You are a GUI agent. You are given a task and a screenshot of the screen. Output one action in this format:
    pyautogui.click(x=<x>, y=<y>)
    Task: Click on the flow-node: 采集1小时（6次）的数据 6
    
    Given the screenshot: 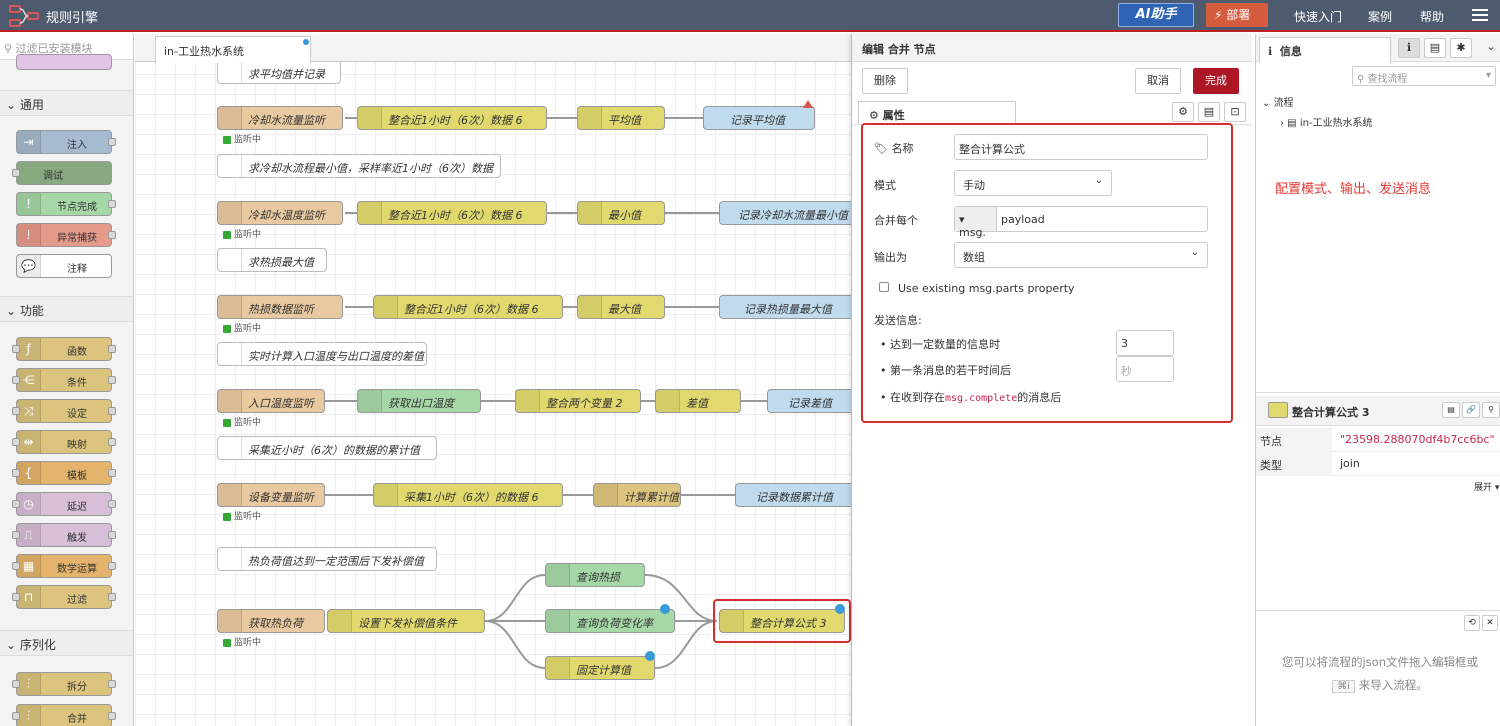 What is the action you would take?
    pyautogui.click(x=468, y=495)
    